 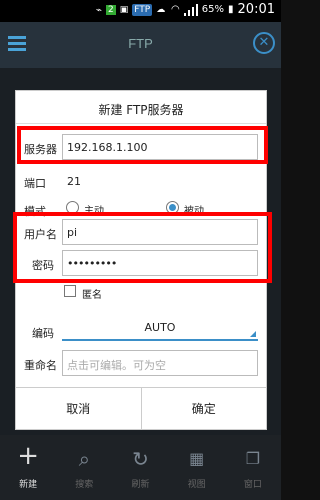 What do you see at coordinates (231, 9) in the screenshot?
I see `battery-icon: ▮` at bounding box center [231, 9].